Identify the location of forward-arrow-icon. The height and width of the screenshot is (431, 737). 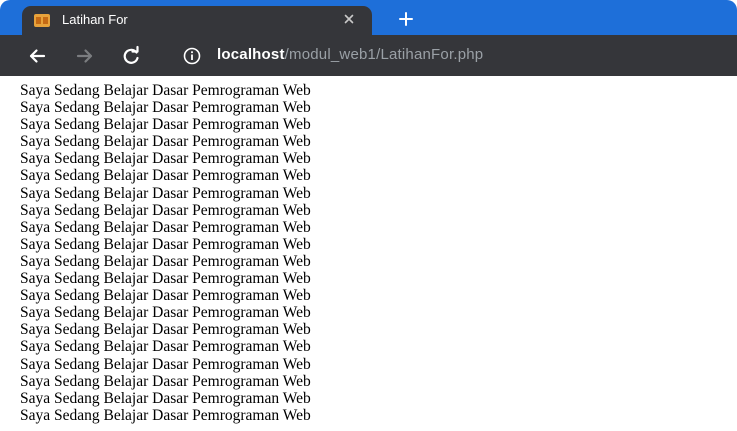
(85, 56).